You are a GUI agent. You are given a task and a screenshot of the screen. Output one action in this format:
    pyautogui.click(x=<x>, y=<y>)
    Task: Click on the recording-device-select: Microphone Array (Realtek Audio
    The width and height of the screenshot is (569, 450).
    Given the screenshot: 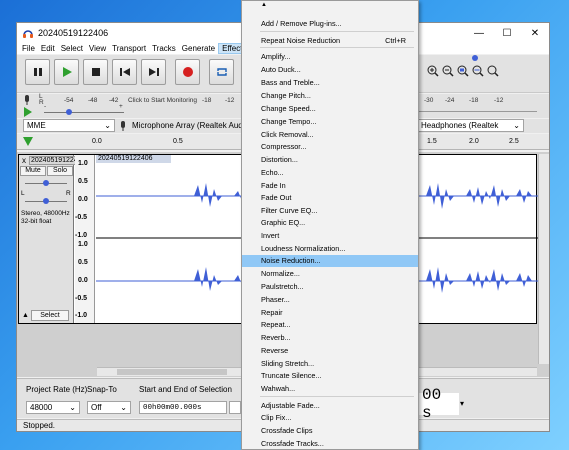 What is the action you would take?
    pyautogui.click(x=194, y=125)
    